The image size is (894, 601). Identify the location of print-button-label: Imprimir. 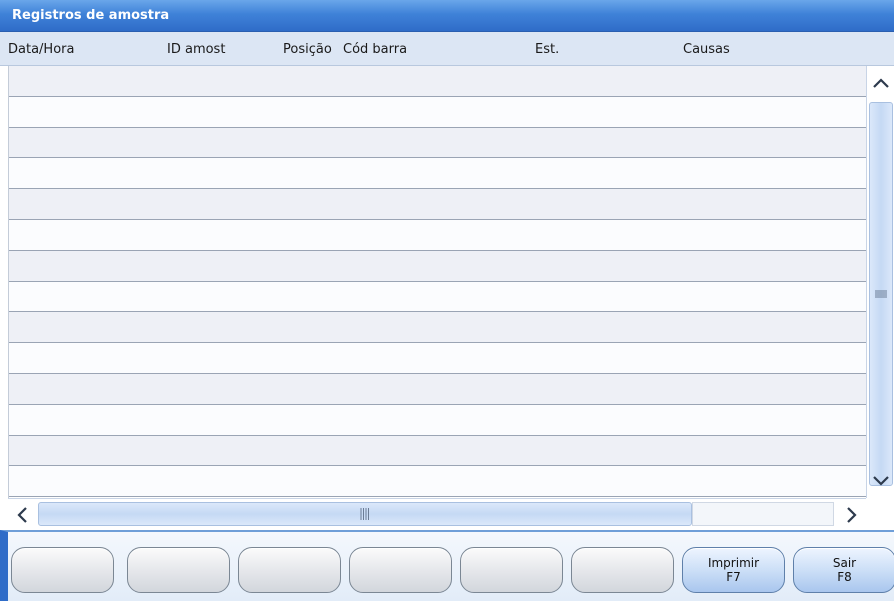
(733, 563).